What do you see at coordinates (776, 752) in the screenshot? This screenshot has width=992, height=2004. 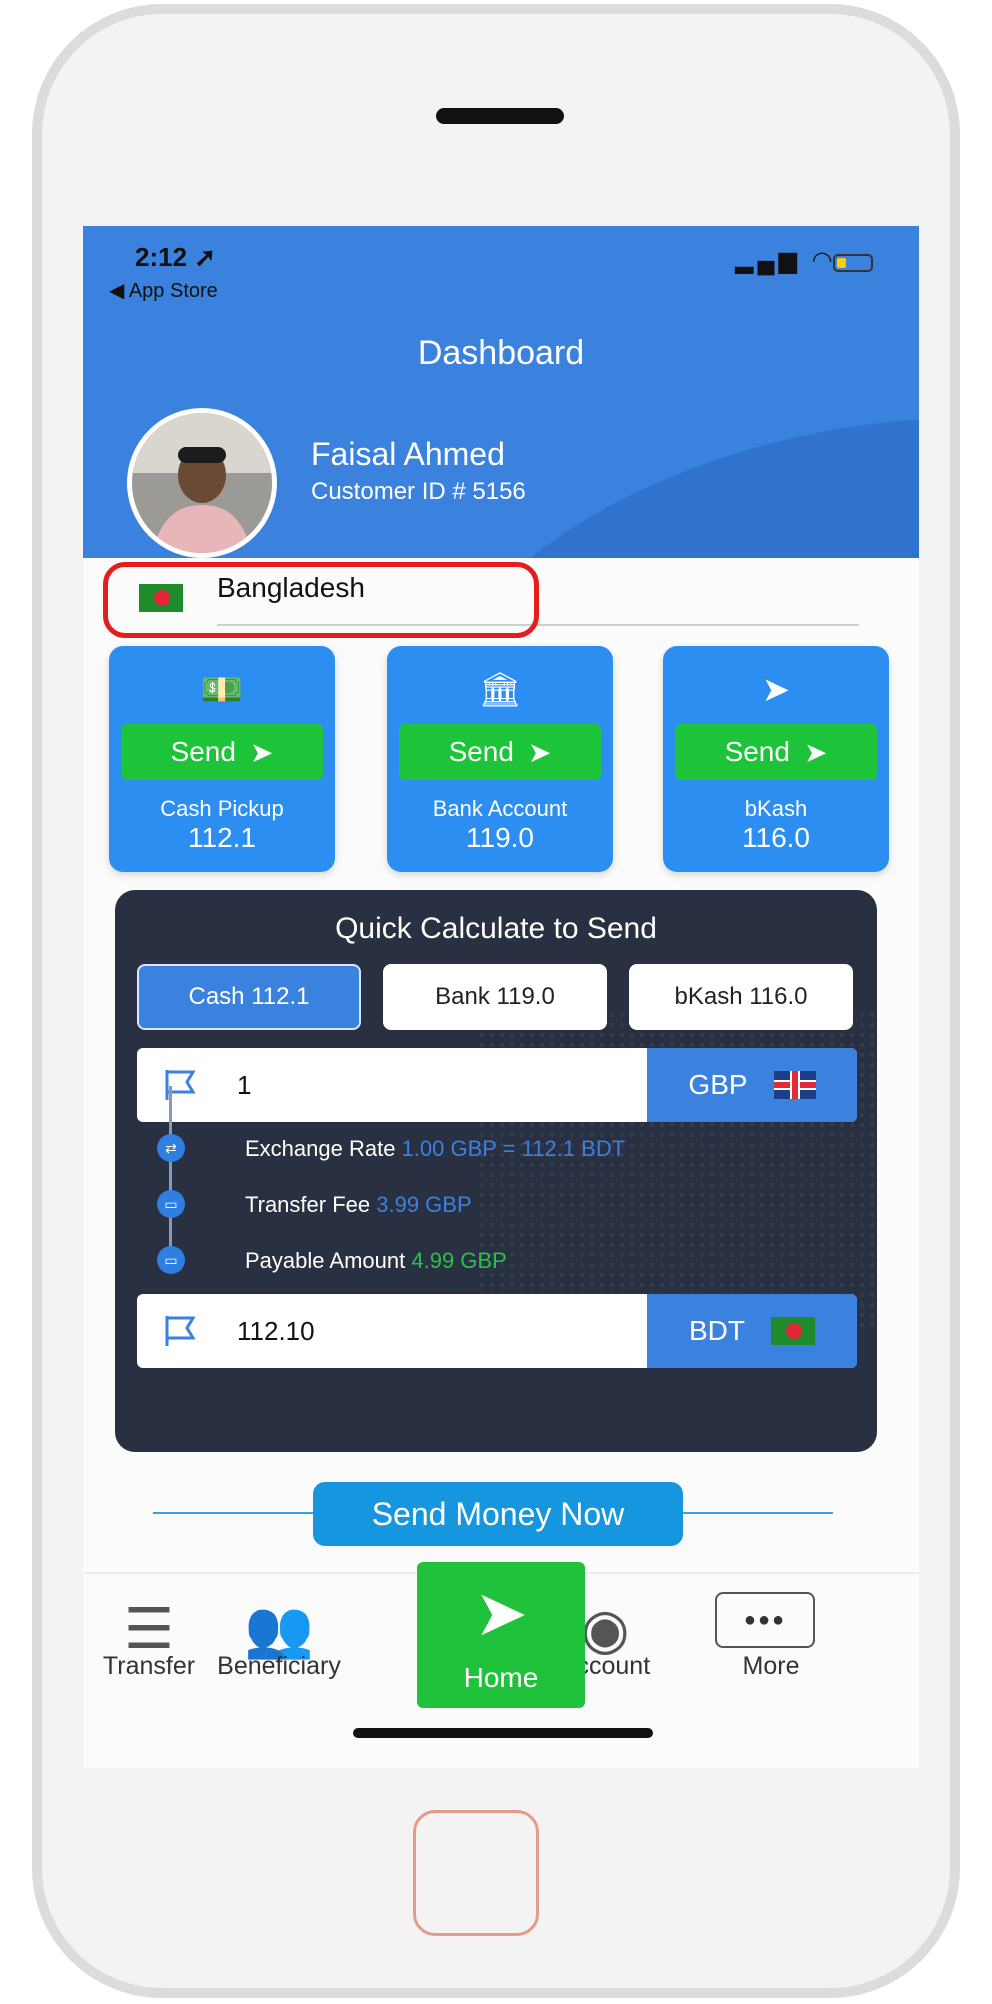 I see `send-bkash-button: Send ➤` at bounding box center [776, 752].